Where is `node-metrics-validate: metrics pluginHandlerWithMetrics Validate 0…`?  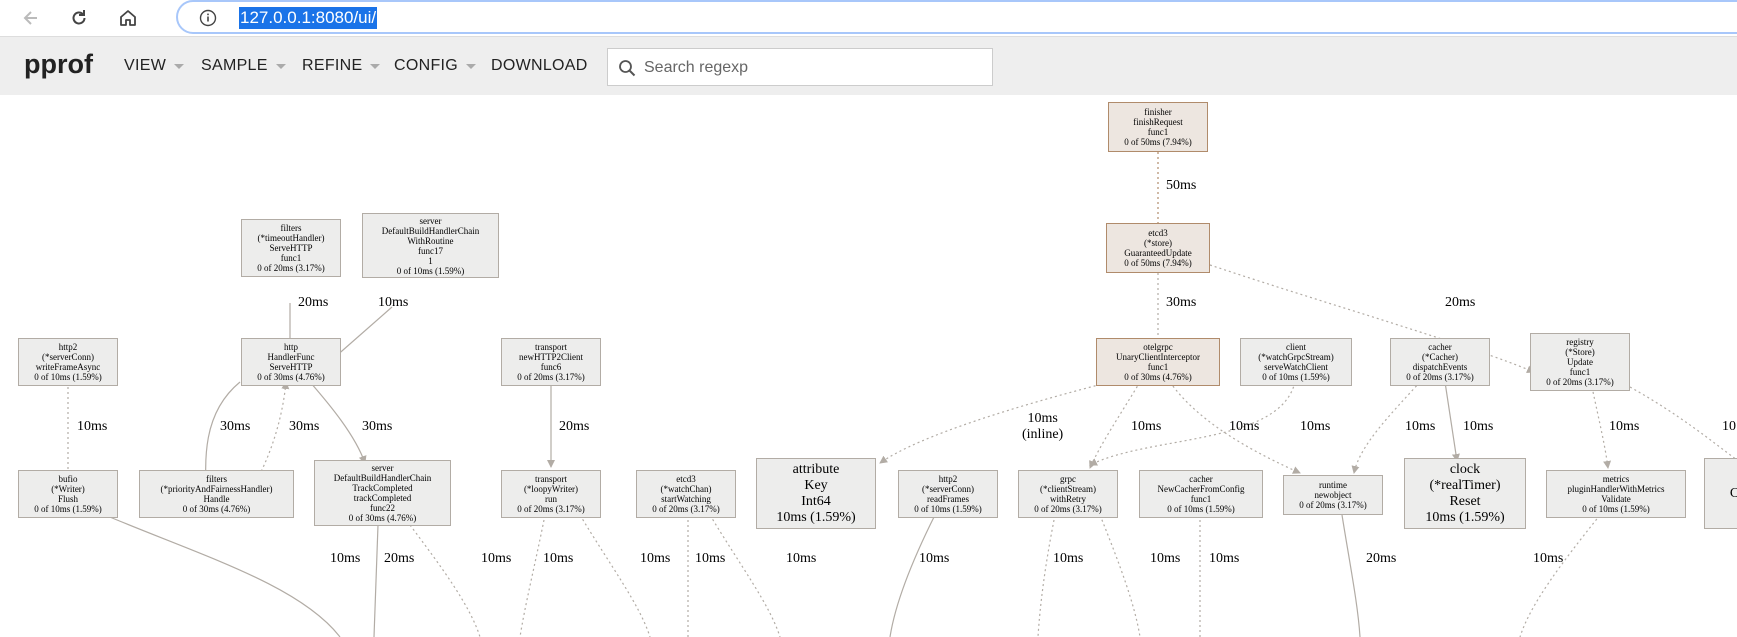 node-metrics-validate: metrics pluginHandlerWithMetrics Validate 0… is located at coordinates (1616, 494).